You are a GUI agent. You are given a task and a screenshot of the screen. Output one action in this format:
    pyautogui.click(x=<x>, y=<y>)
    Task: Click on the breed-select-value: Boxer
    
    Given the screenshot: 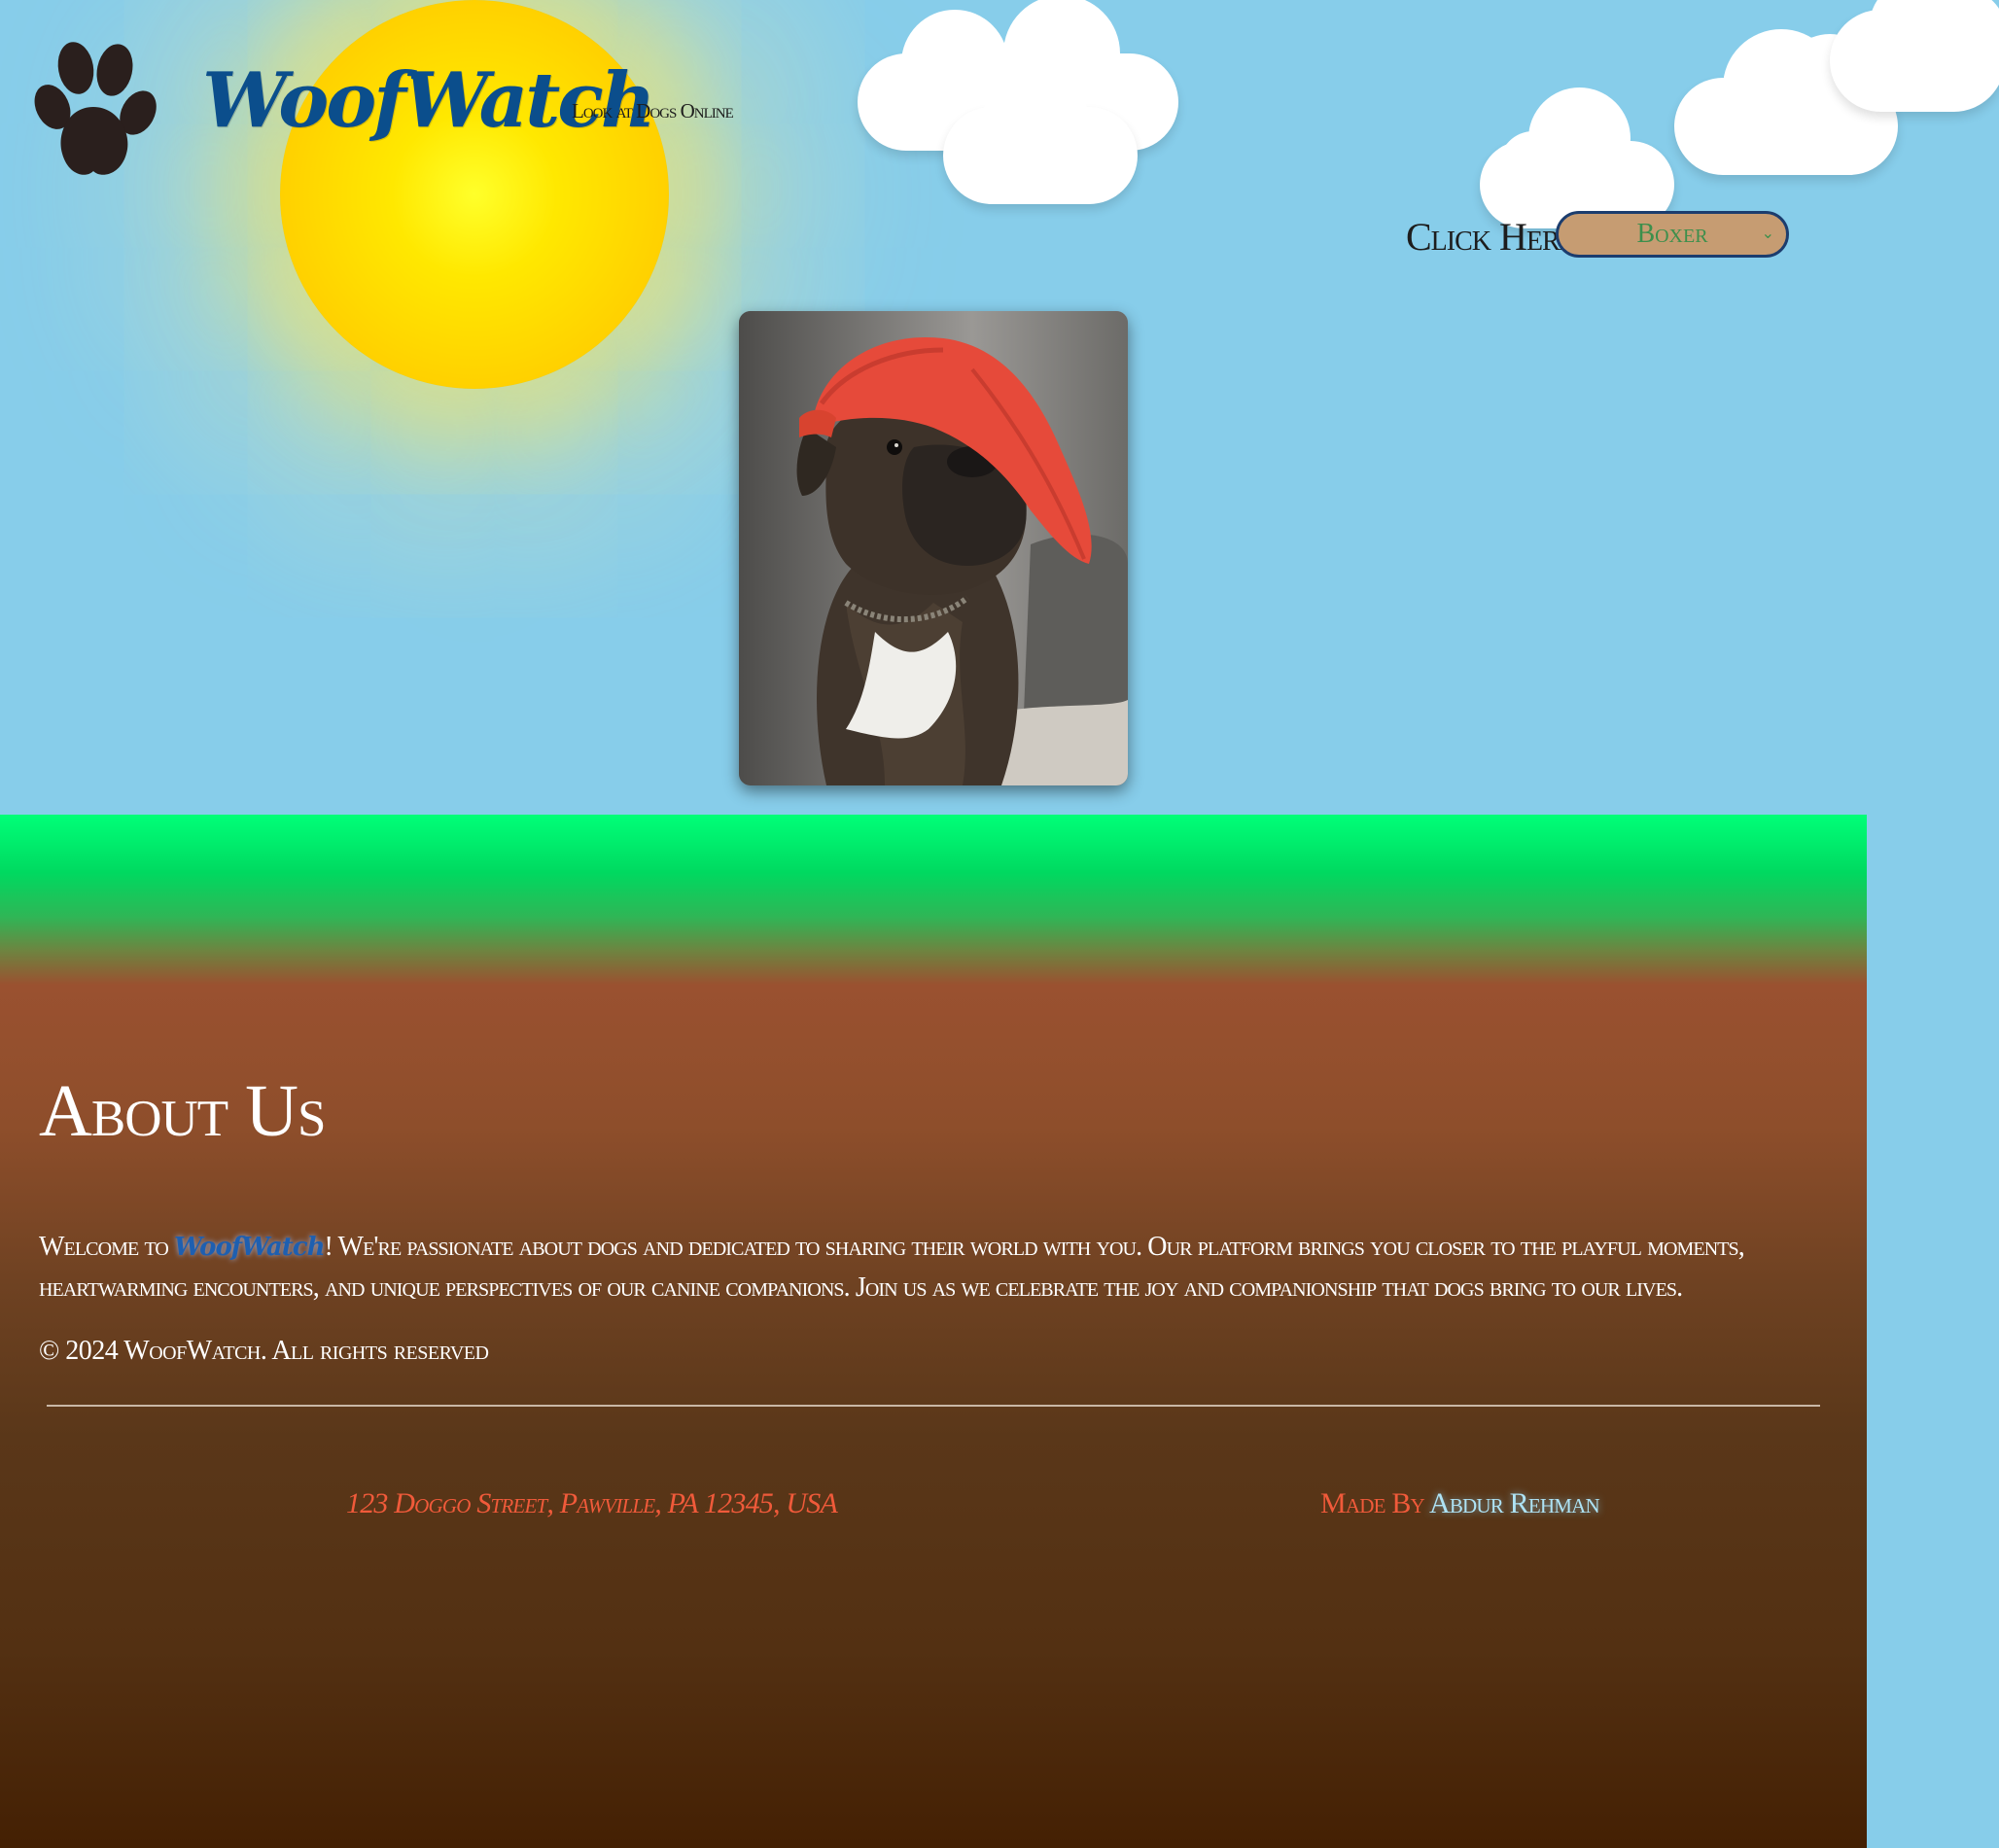 What is the action you would take?
    pyautogui.click(x=1672, y=234)
    